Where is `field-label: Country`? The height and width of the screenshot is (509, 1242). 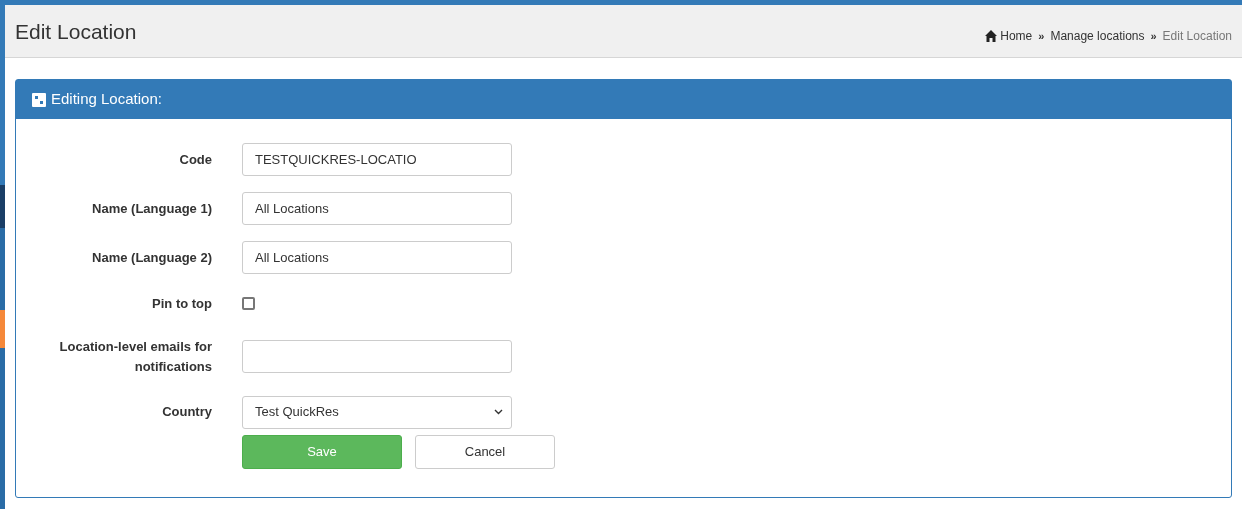 field-label: Country is located at coordinates (186, 412).